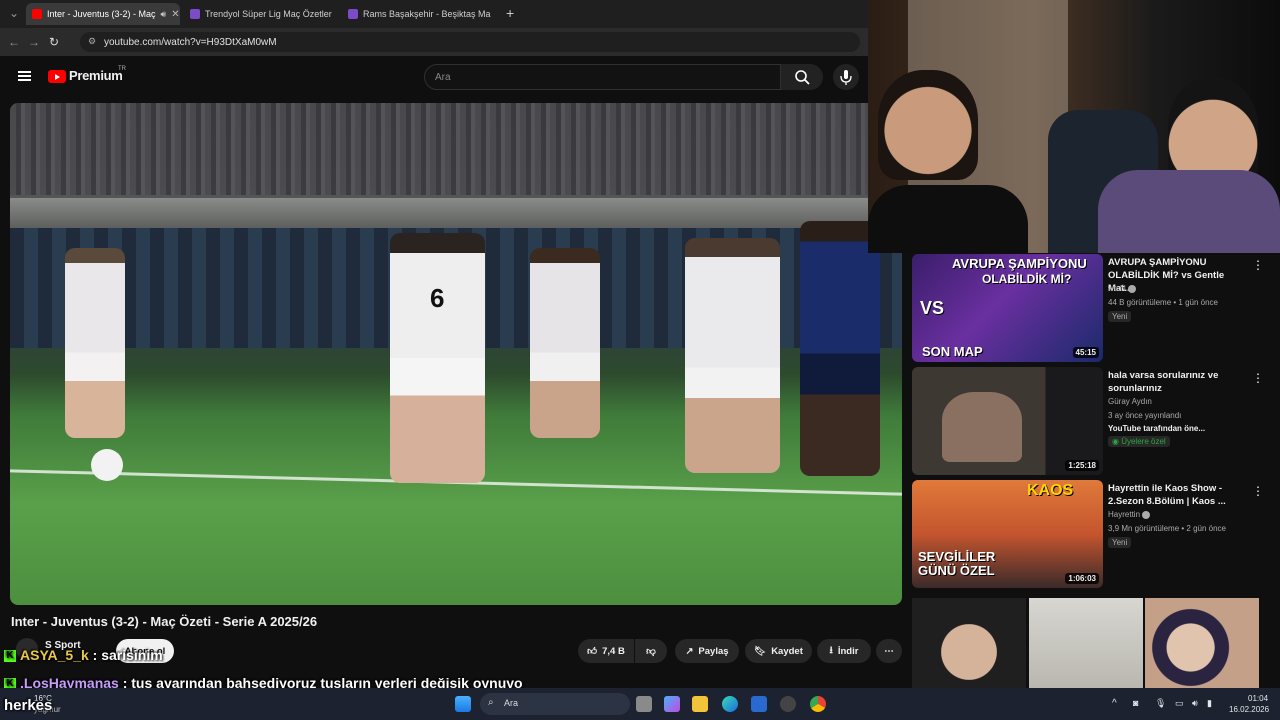  I want to click on chrome-icon, so click(818, 704).